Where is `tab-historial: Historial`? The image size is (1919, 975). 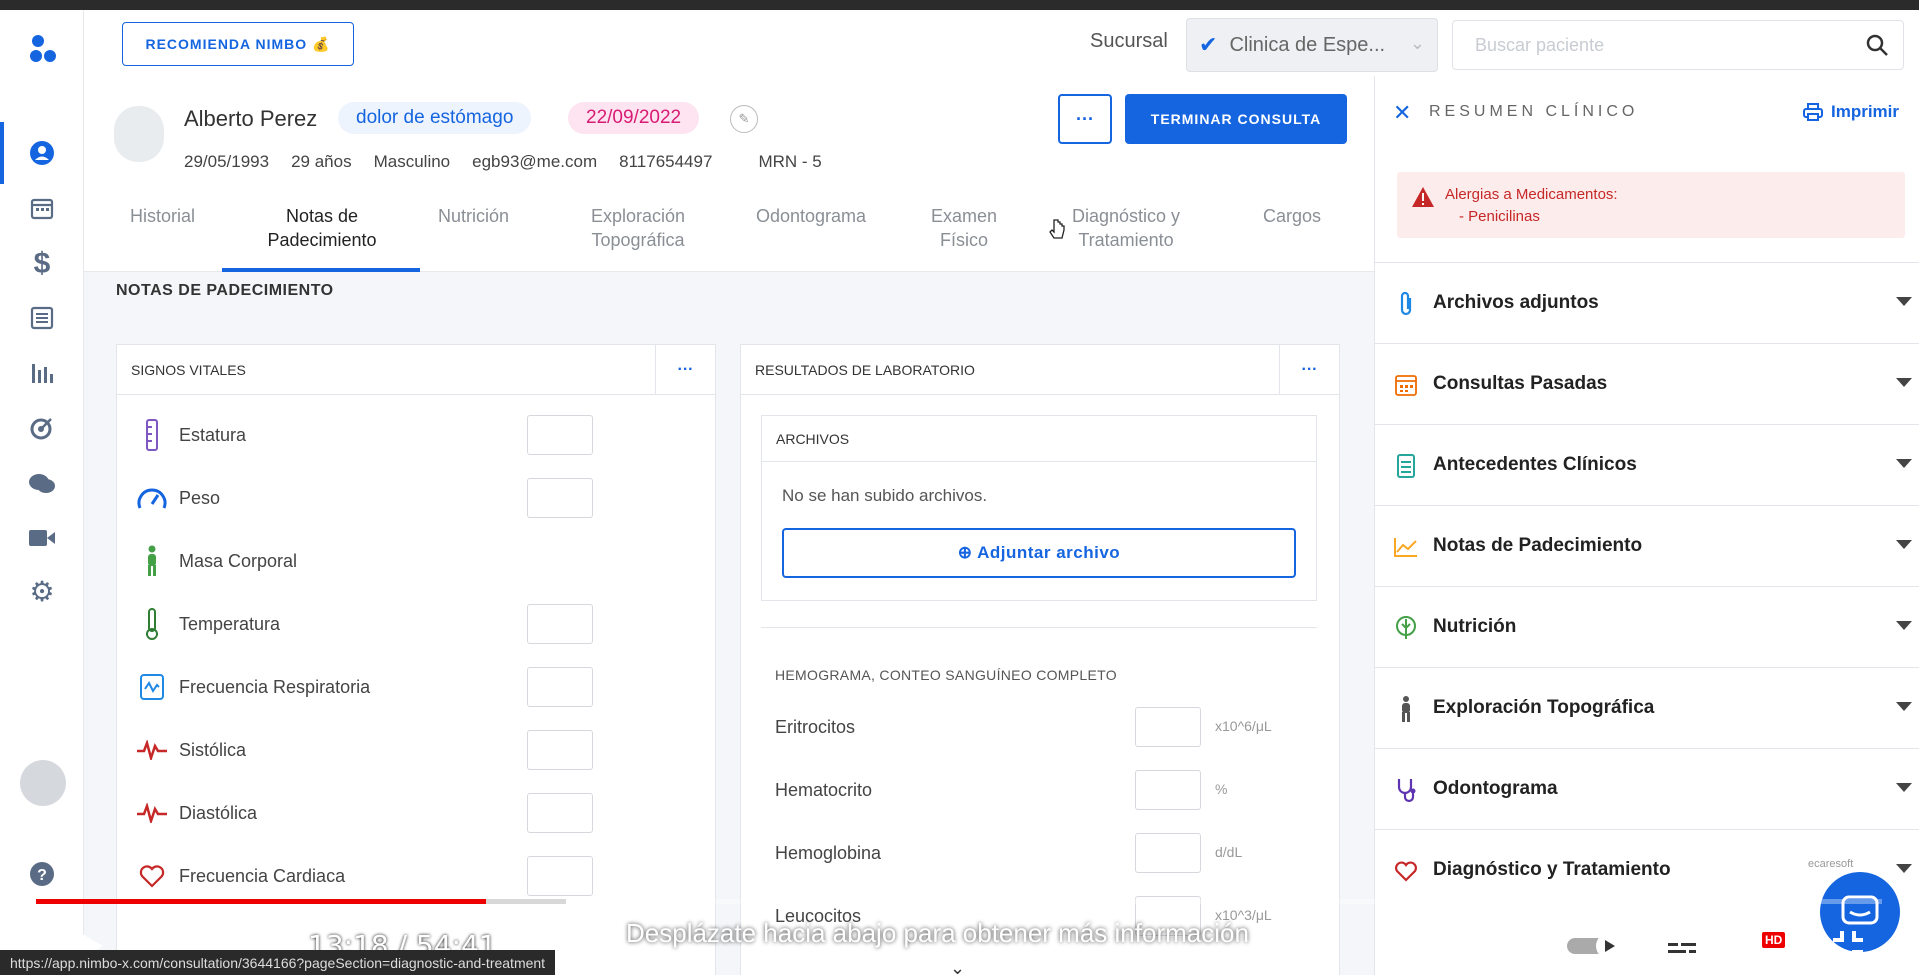 tab-historial: Historial is located at coordinates (162, 216).